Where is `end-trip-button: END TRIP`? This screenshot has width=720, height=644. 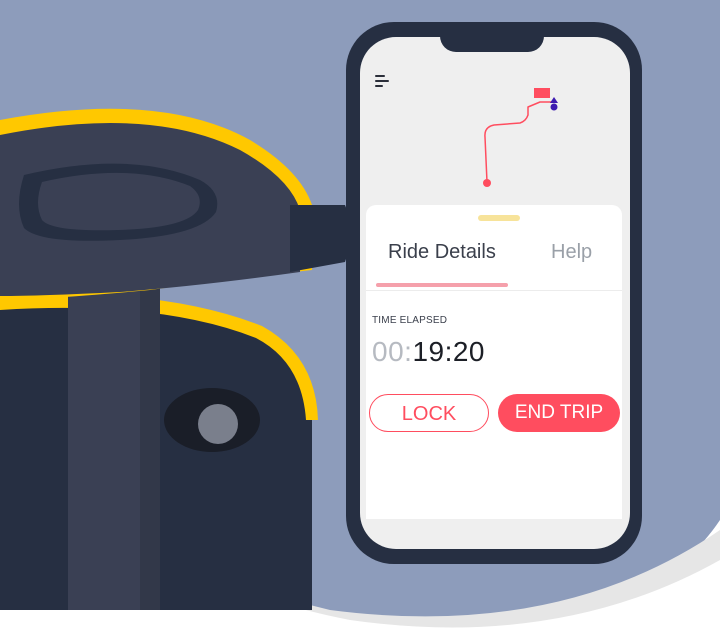
end-trip-button: END TRIP is located at coordinates (559, 413).